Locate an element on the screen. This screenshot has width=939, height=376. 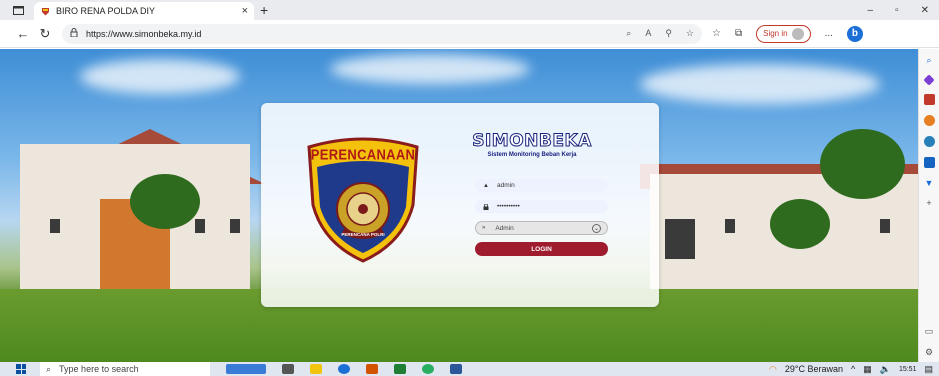
tab-actions-icon is located at coordinates (18, 10).